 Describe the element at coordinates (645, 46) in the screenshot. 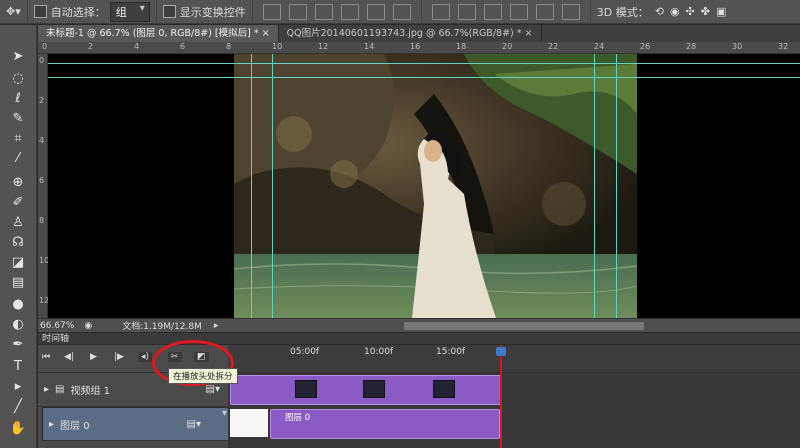

I see `ruler-tick-label: 26` at that location.